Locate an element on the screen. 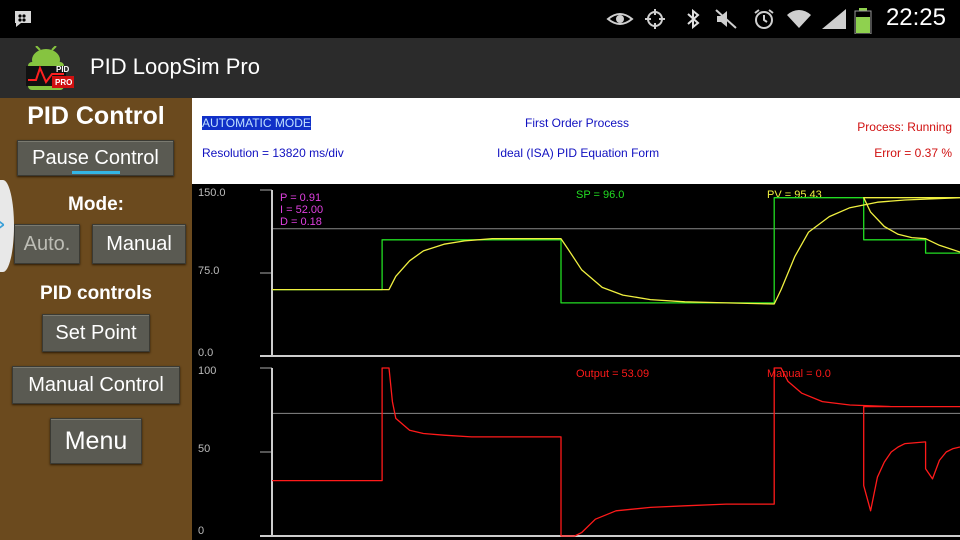 This screenshot has height=540, width=960. manual-mode-label: Manual is located at coordinates (139, 244).